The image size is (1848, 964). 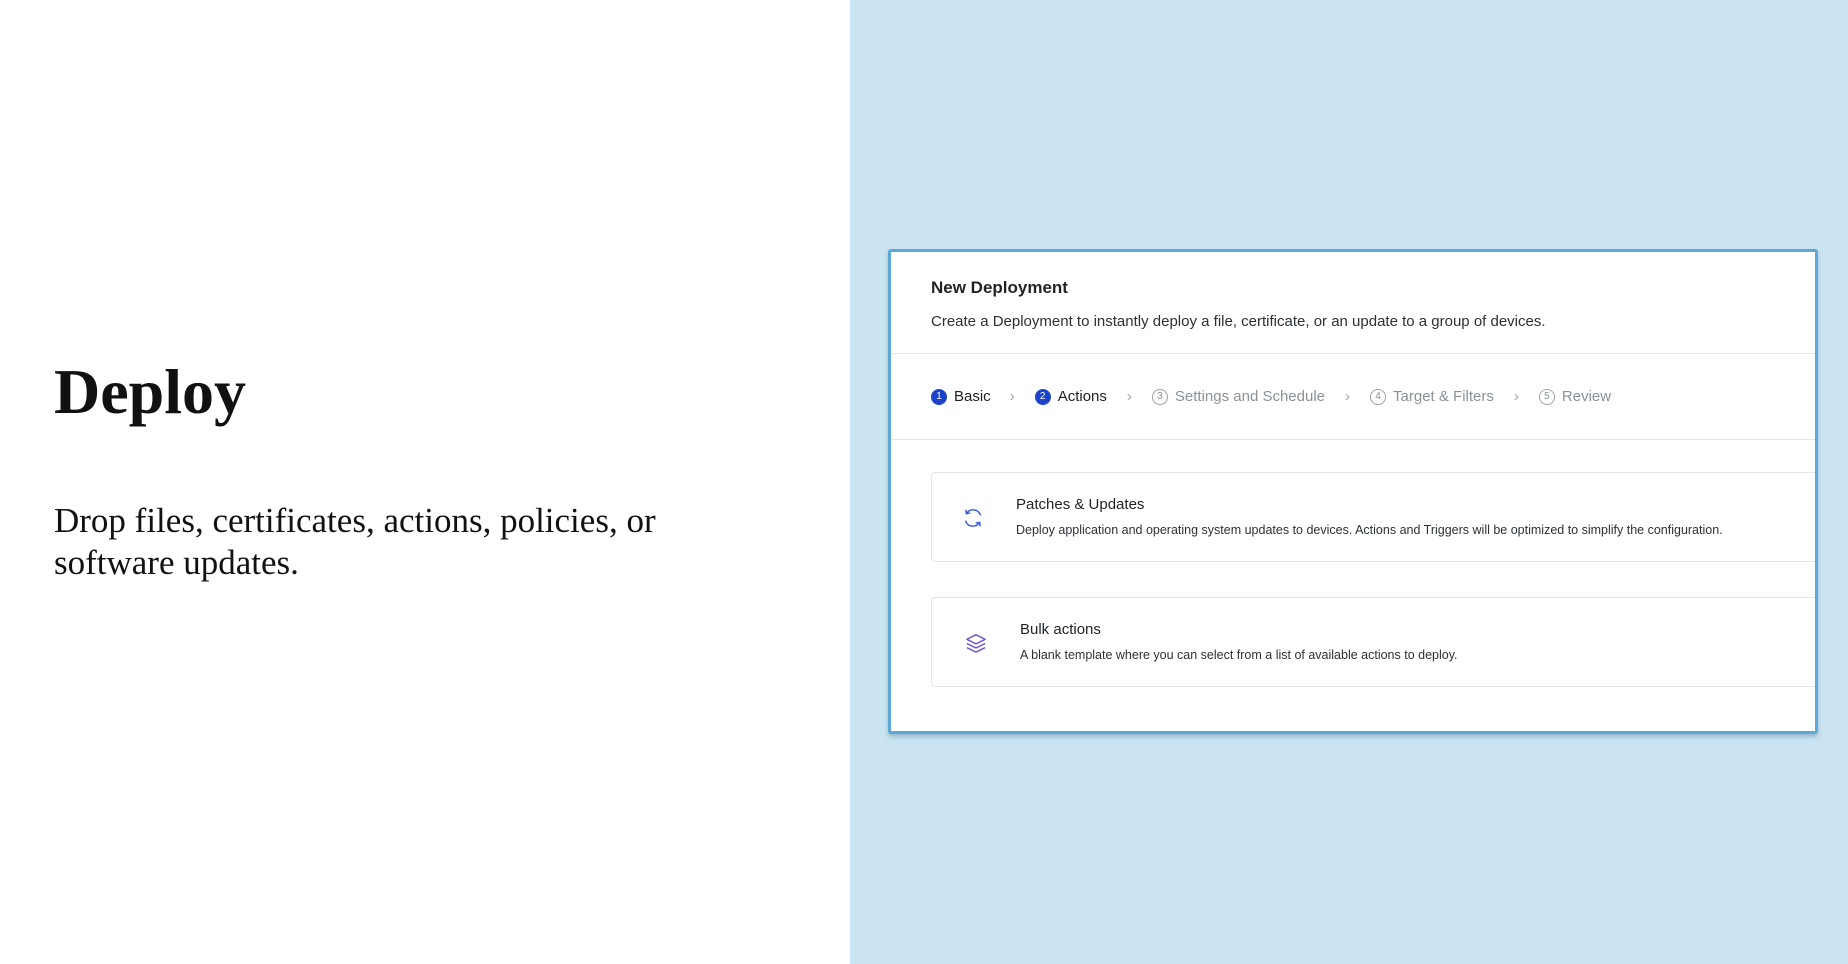 What do you see at coordinates (1082, 396) in the screenshot?
I see `step-label: Actions` at bounding box center [1082, 396].